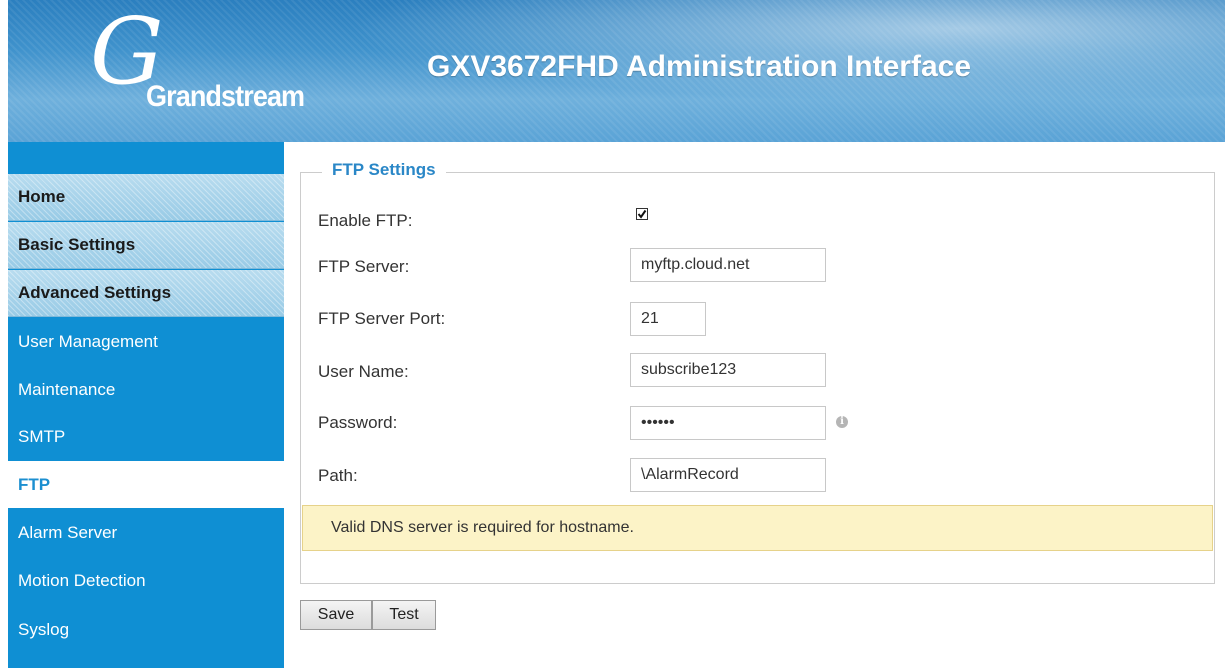  I want to click on page-title: GXV3672FHD Administration Interface, so click(699, 66).